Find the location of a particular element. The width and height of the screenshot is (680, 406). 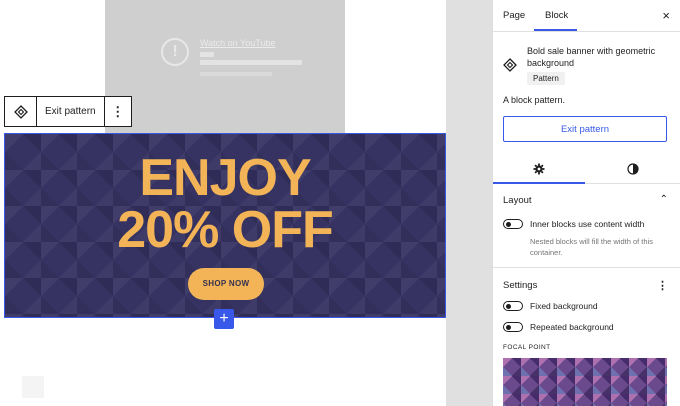

layout-panel-heading: Layout is located at coordinates (517, 200).